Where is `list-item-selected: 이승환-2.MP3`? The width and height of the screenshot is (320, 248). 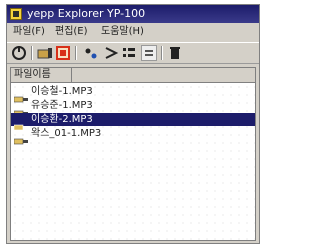
list-item-selected: 이승환-2.MP3 is located at coordinates (133, 122).